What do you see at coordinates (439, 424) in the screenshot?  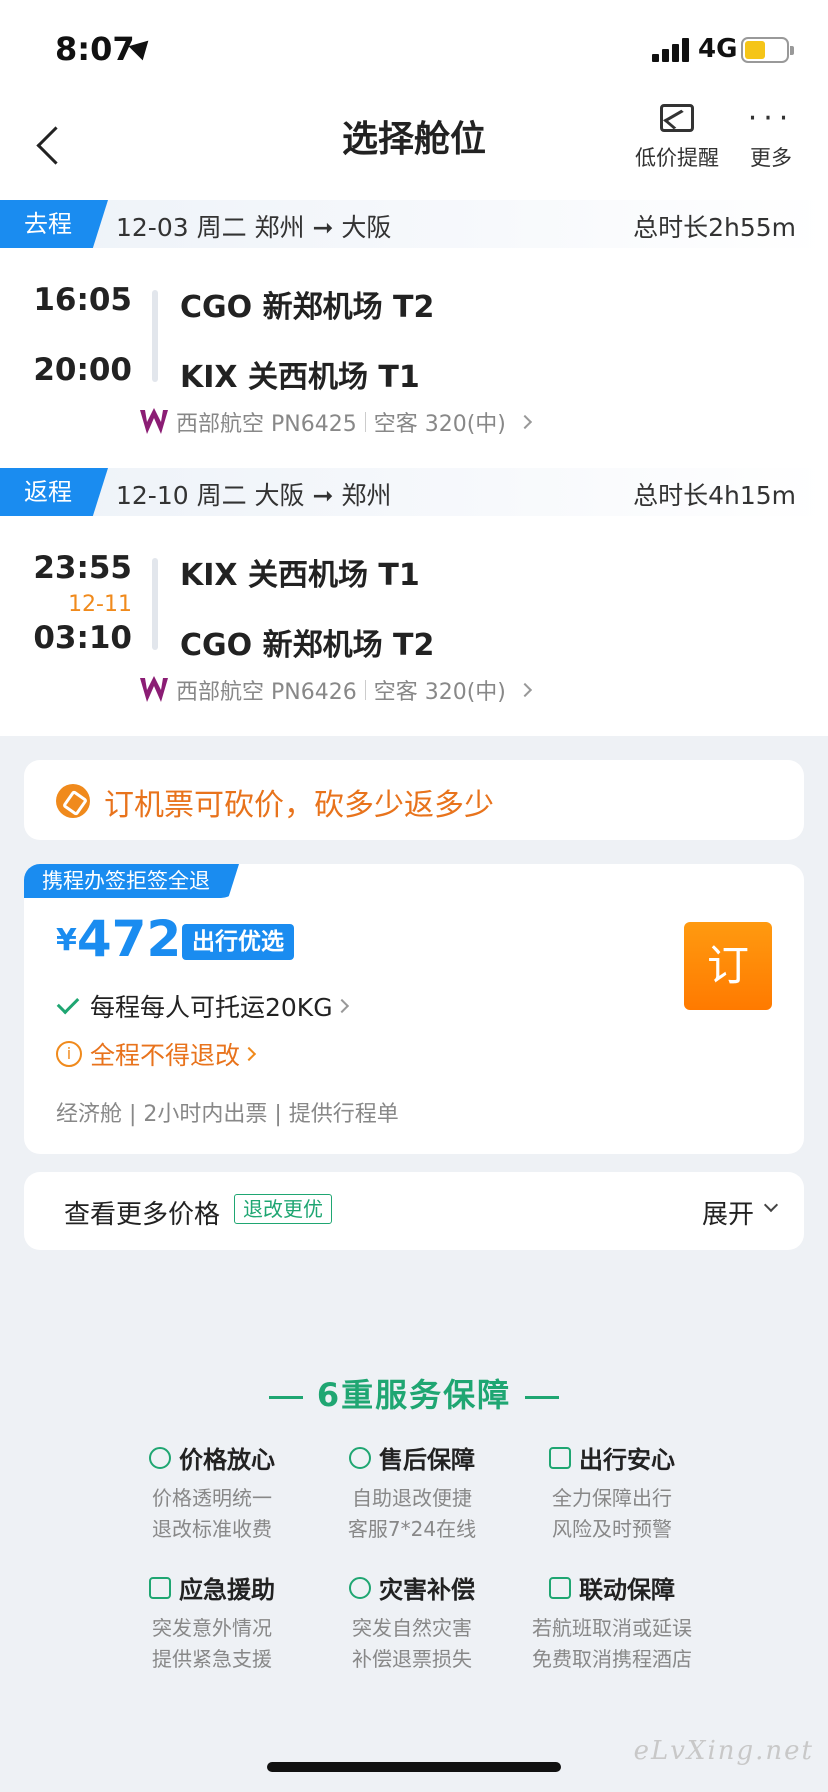 I see `outbound-aircraft: 空客 320(中)` at bounding box center [439, 424].